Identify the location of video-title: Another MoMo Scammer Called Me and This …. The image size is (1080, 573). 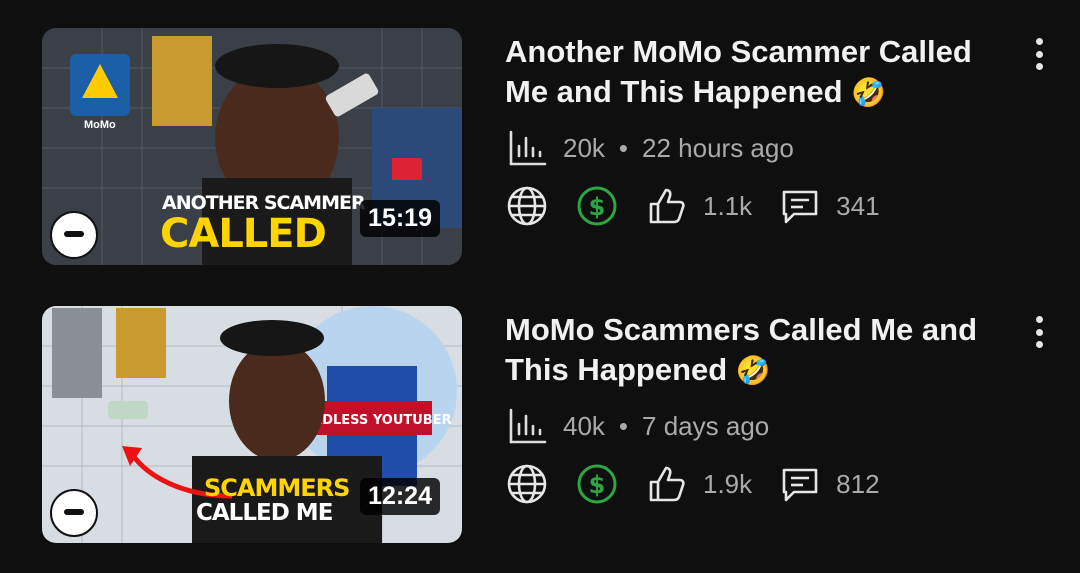
(745, 72).